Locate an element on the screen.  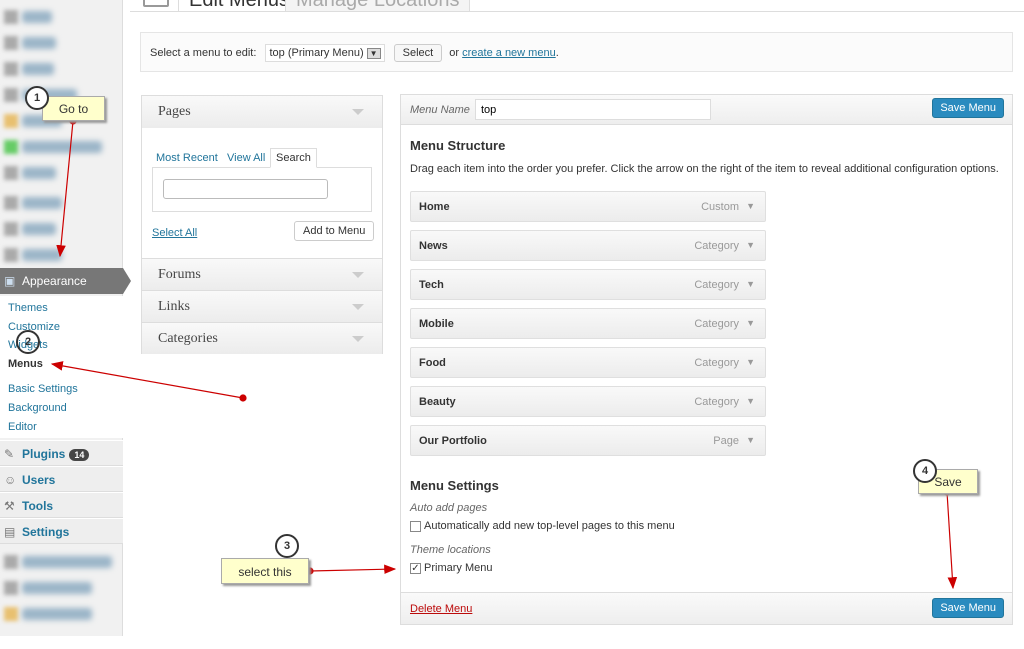
menu-item-tech: Tech Category ▼ is located at coordinates (588, 284).